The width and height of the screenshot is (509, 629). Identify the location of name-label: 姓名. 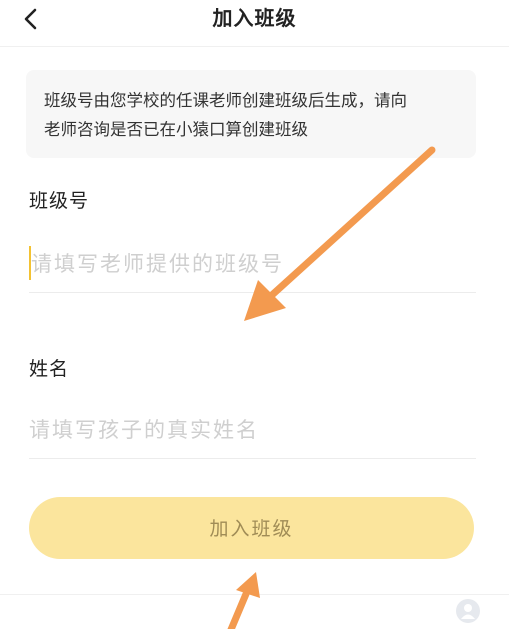
(49, 369).